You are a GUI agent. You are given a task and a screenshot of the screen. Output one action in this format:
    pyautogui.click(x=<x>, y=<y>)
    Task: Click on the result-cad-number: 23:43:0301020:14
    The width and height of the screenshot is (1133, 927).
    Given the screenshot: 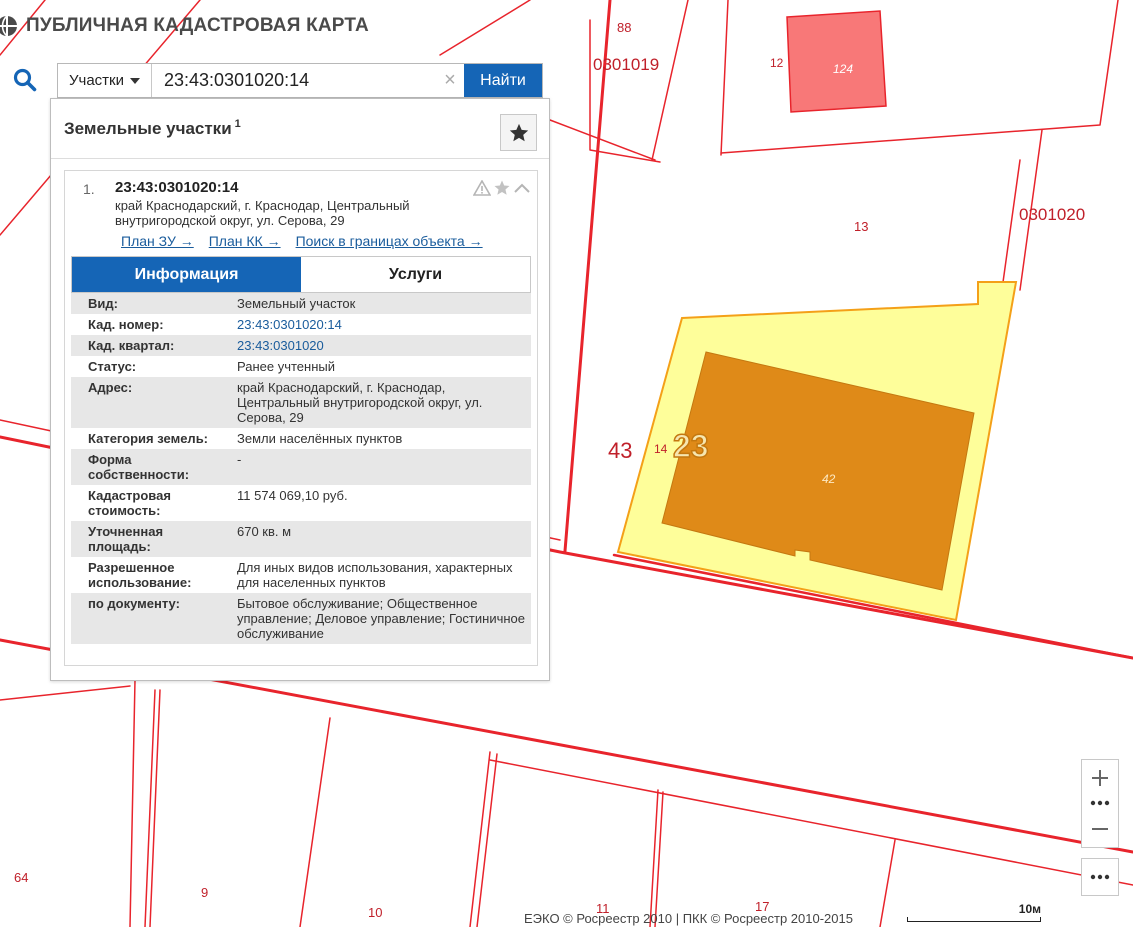 What is the action you would take?
    pyautogui.click(x=176, y=187)
    